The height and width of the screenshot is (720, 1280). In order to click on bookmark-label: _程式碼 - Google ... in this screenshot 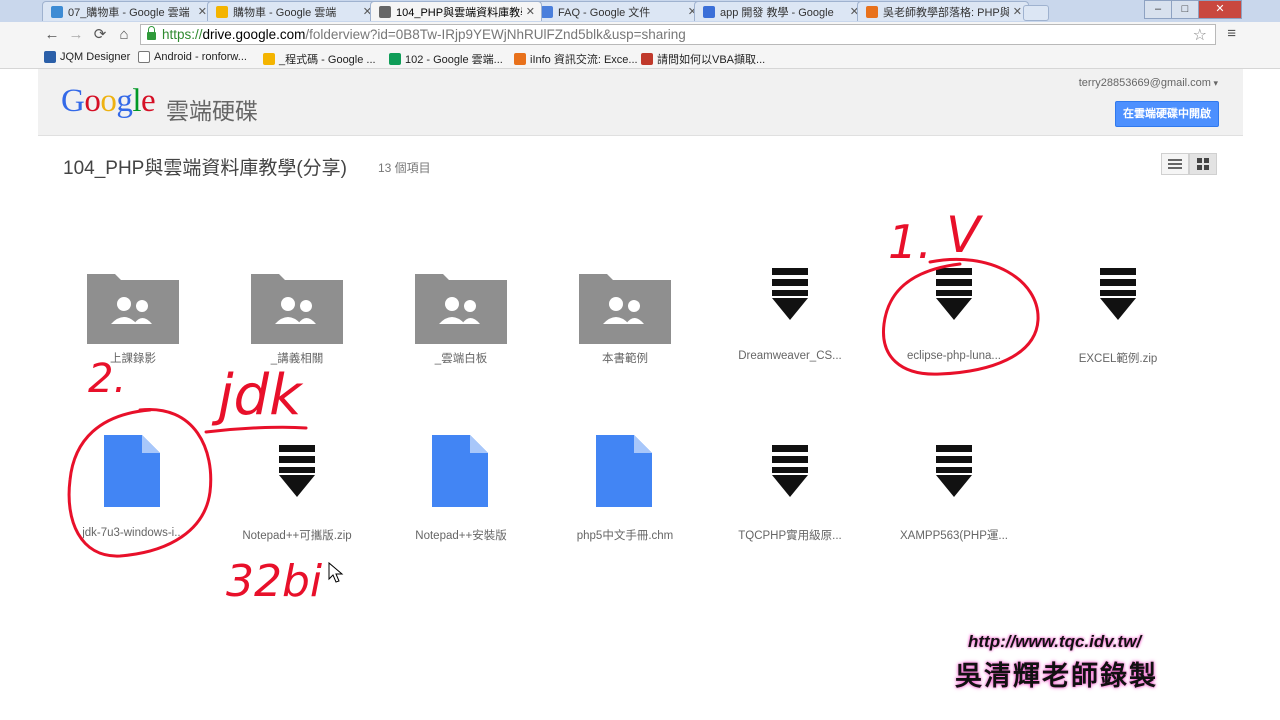, I will do `click(327, 60)`.